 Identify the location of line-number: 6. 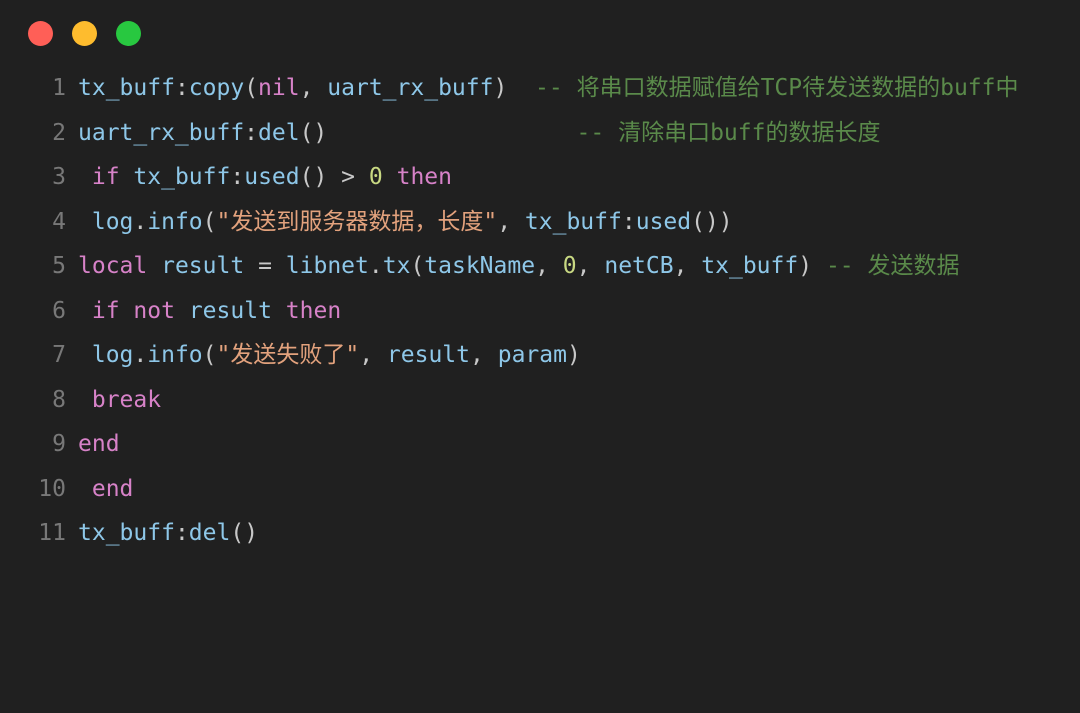
(59, 310).